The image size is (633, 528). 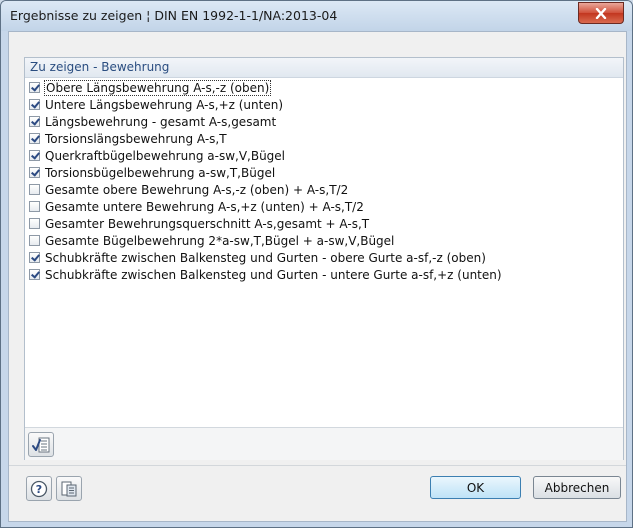 I want to click on group-toolbar, so click(x=324, y=443).